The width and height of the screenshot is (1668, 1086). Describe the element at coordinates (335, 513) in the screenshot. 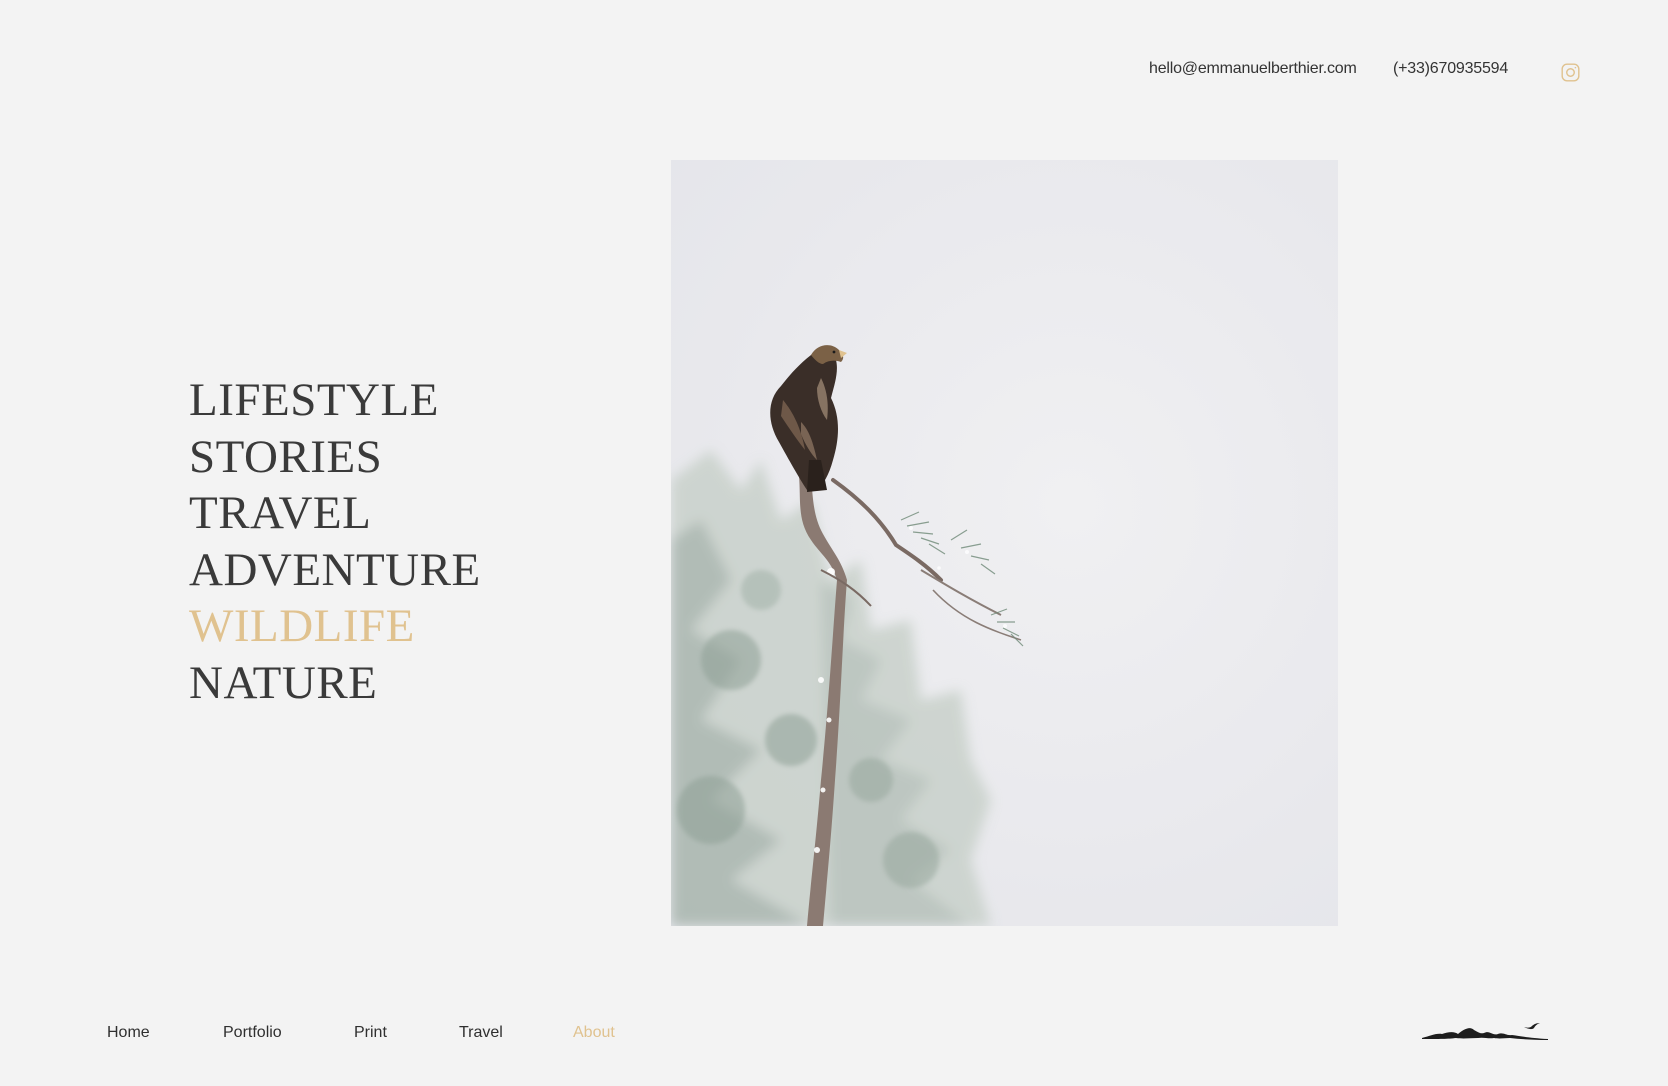

I see `category-travel: TRAVEL` at that location.